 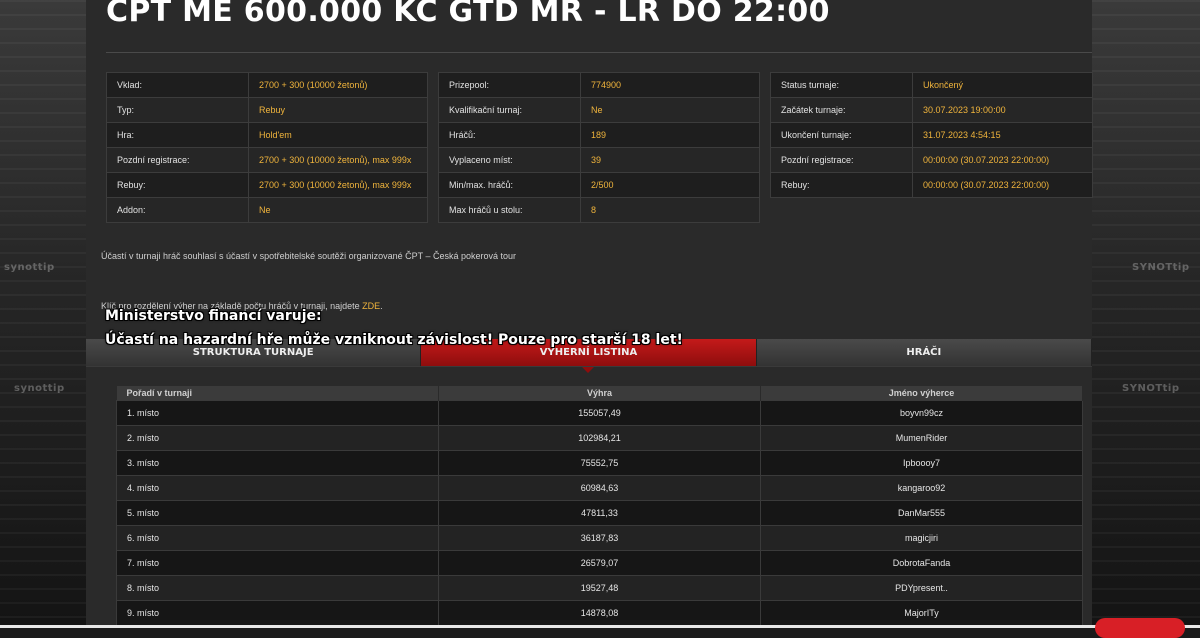 I want to click on info-row: Začátek turnaje: 30.07.2023 19:00:00, so click(x=931, y=110).